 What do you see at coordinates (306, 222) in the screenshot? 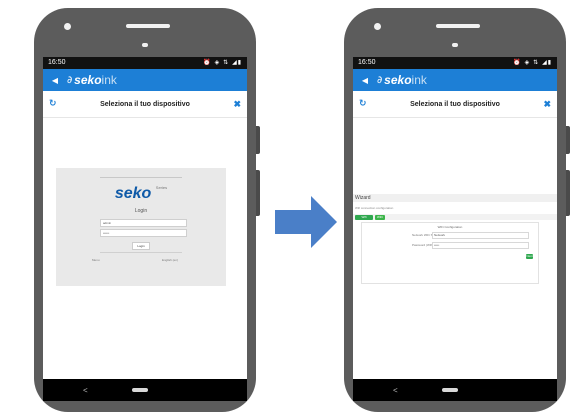
I see `transition-arrow-icon` at bounding box center [306, 222].